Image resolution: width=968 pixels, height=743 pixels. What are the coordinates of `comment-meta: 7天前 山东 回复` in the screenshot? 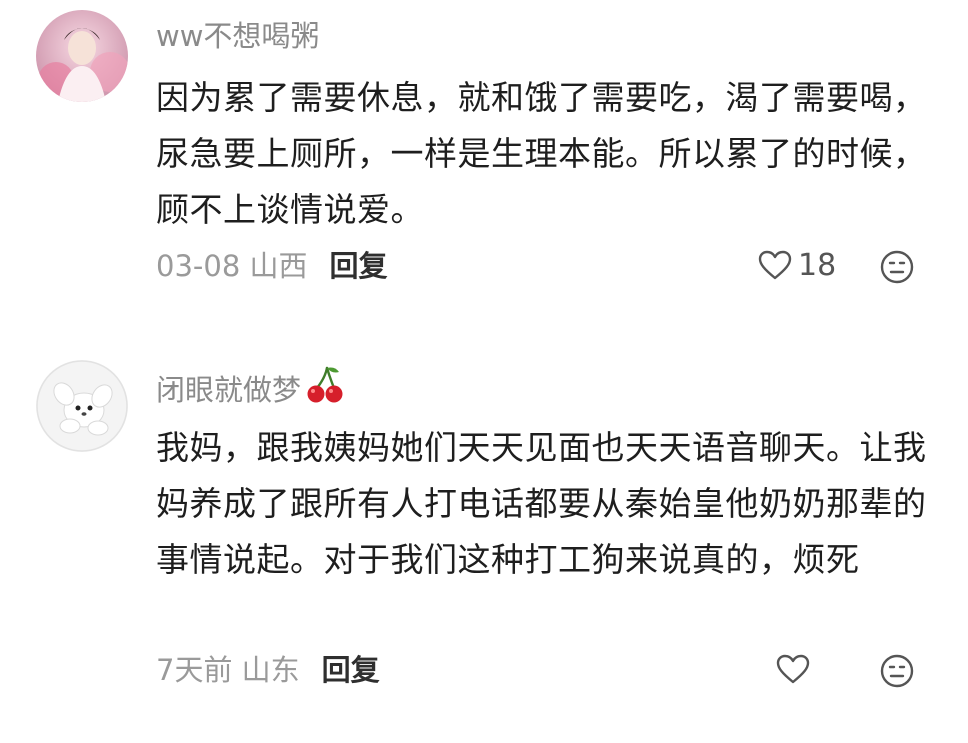 It's located at (268, 670).